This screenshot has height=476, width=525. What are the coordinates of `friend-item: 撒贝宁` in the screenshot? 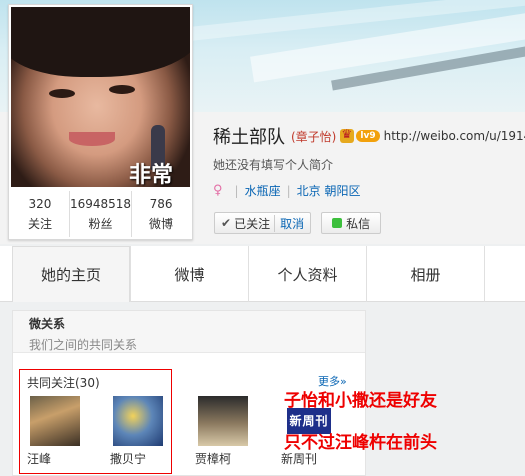 It's located at (138, 431).